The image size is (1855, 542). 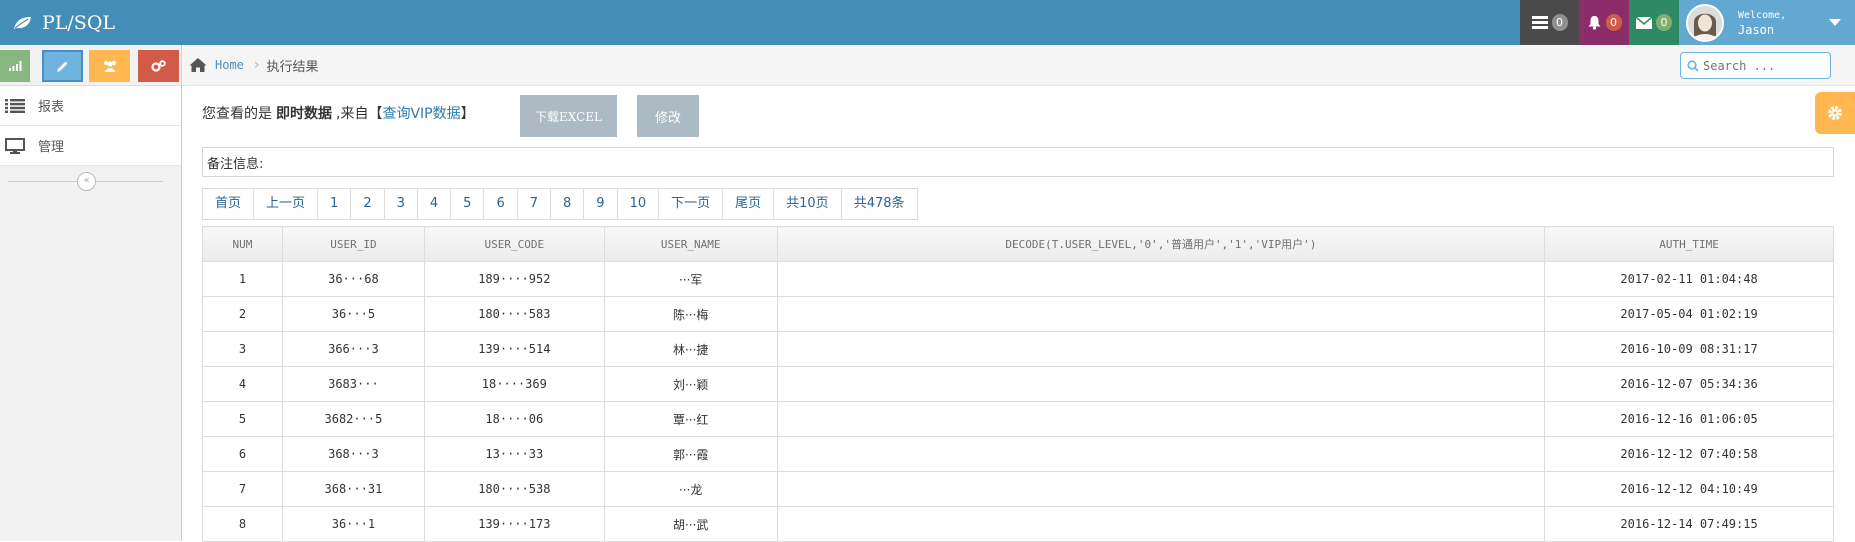 I want to click on sidebar-item-manage: 管理, so click(x=90, y=146).